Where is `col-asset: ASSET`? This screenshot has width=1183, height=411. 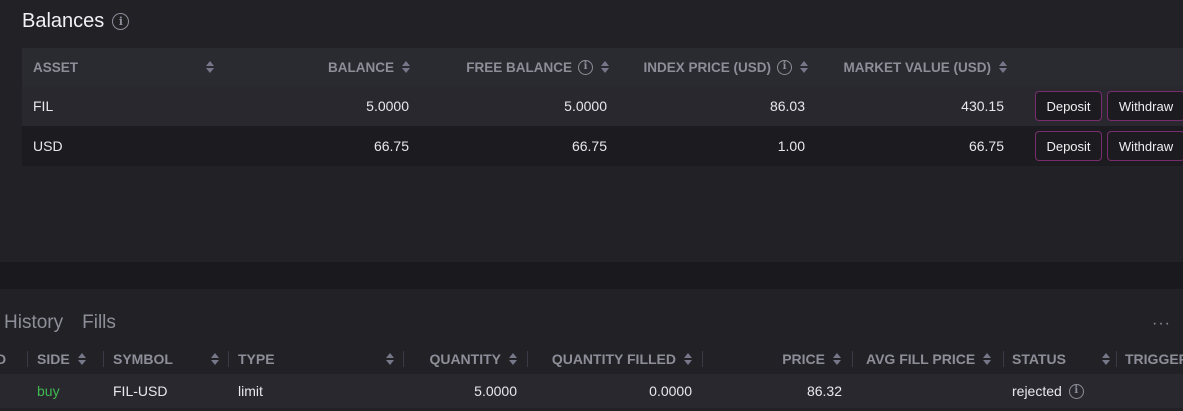 col-asset: ASSET is located at coordinates (123, 67).